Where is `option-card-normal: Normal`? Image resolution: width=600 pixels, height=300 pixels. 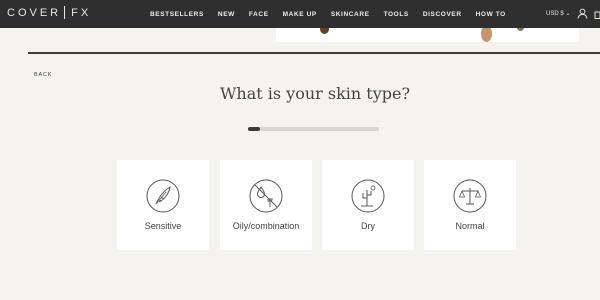 option-card-normal: Normal is located at coordinates (470, 205).